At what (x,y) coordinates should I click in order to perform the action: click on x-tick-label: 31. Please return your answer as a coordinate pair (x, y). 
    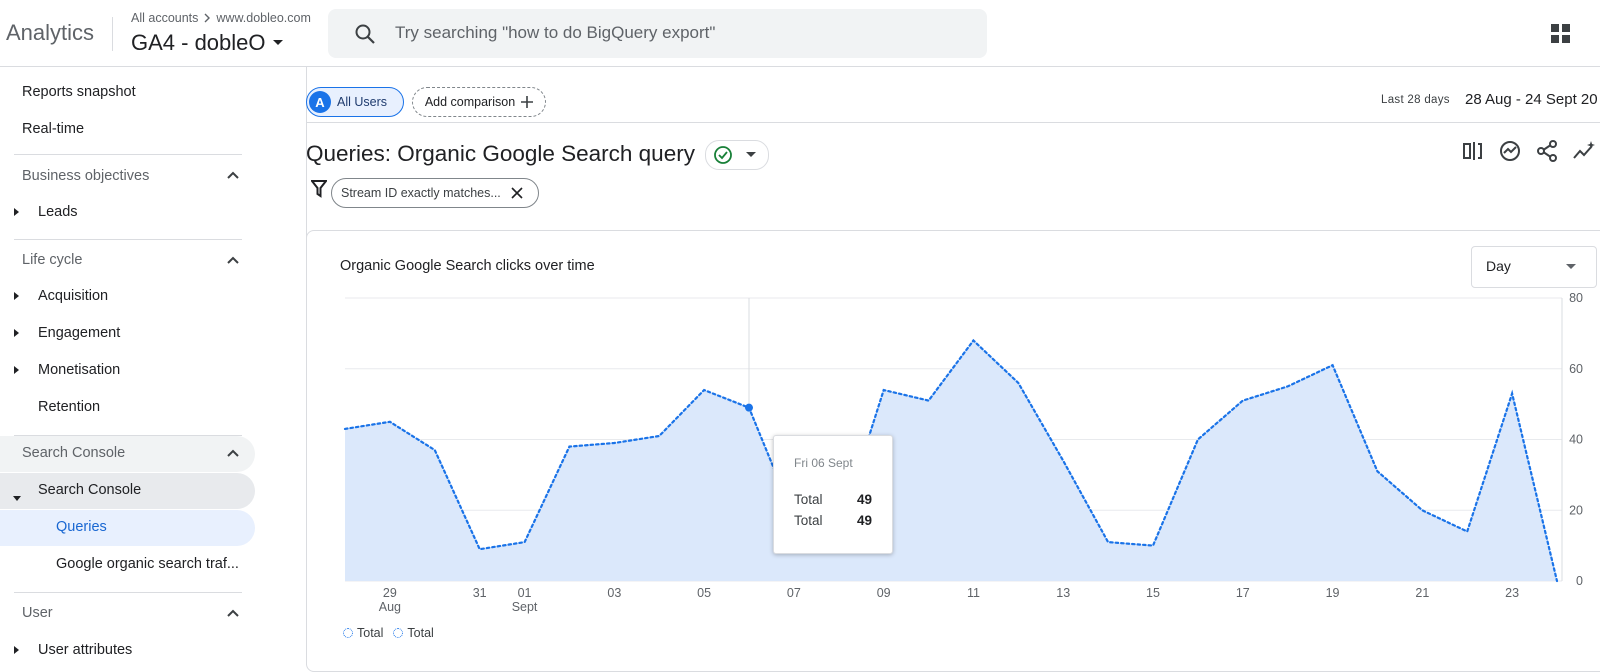
    Looking at the image, I should click on (480, 593).